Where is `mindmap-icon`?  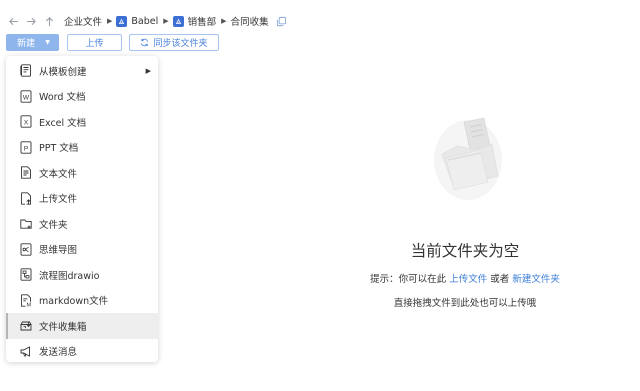 mindmap-icon is located at coordinates (26, 249).